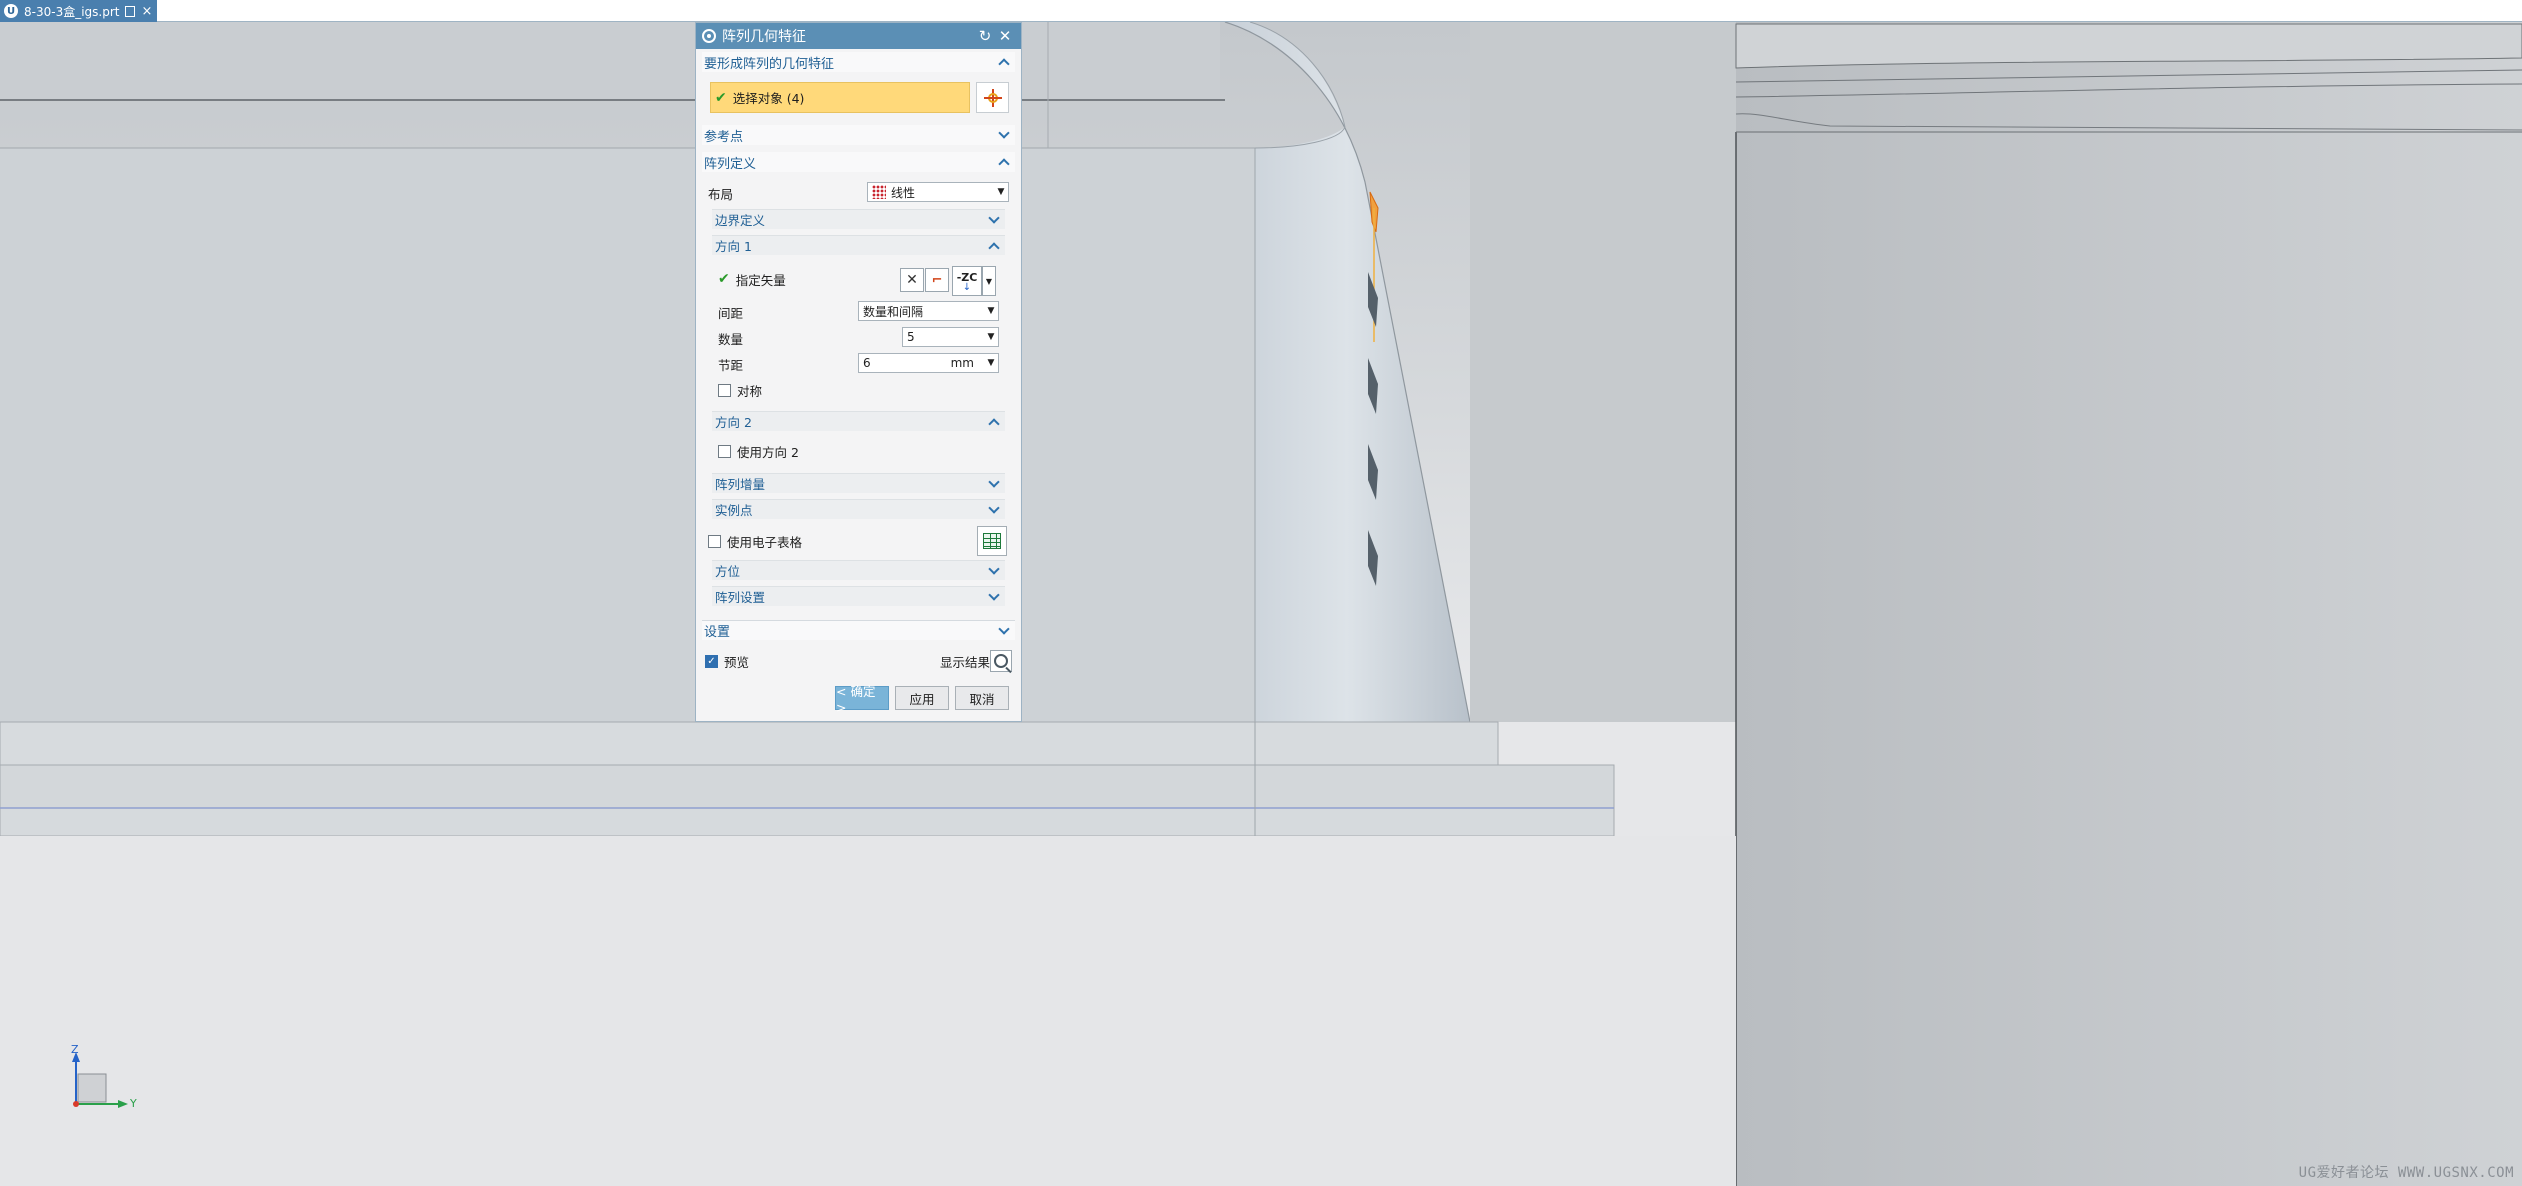  What do you see at coordinates (146, 11) in the screenshot?
I see `close-tab-icon: ×` at bounding box center [146, 11].